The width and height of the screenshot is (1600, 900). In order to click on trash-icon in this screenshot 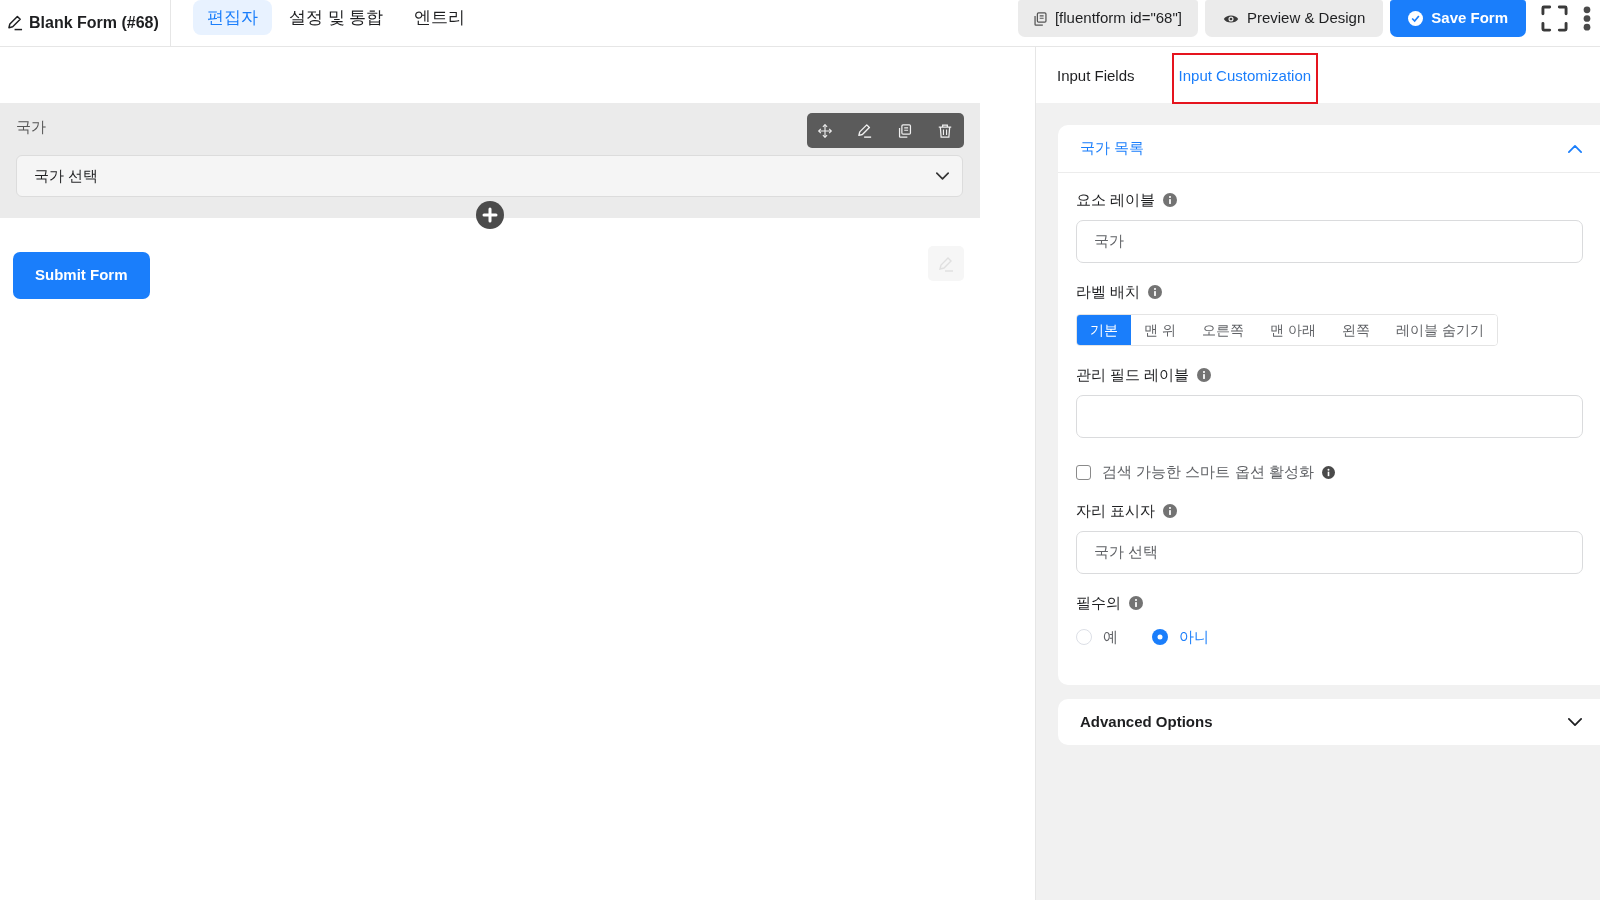, I will do `click(945, 130)`.